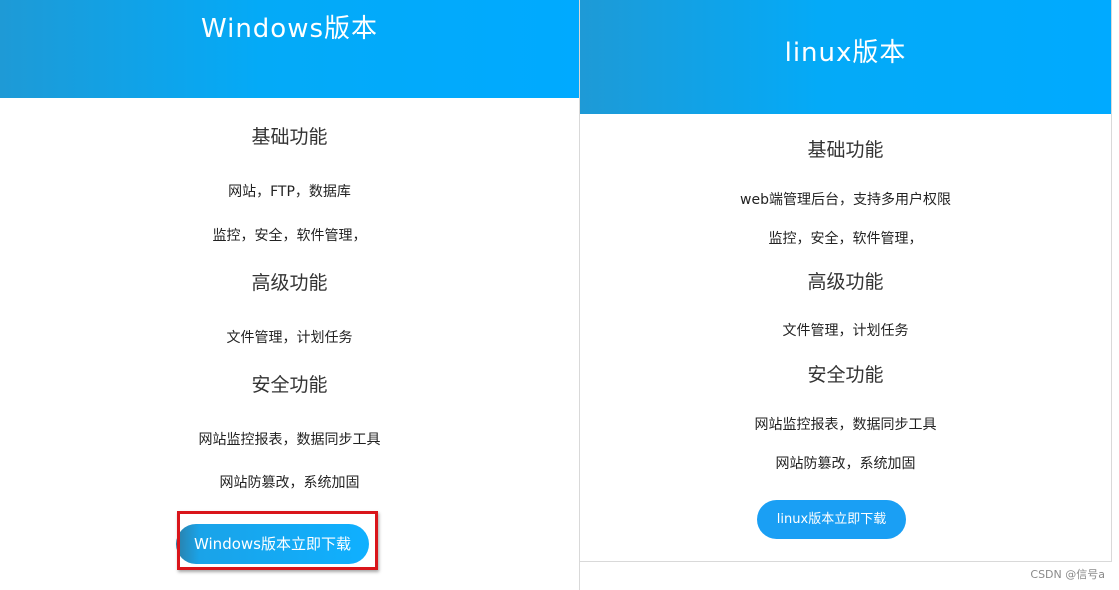 The width and height of the screenshot is (1119, 590). What do you see at coordinates (289, 137) in the screenshot?
I see `windows-section-basic: 基础功能` at bounding box center [289, 137].